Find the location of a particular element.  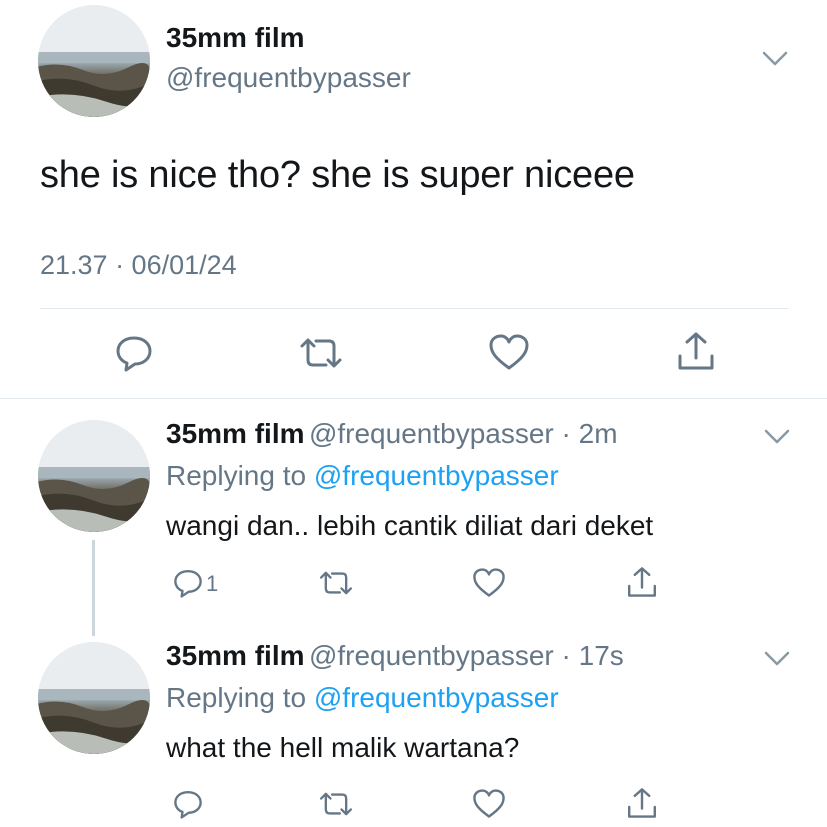

divider is located at coordinates (414, 308).